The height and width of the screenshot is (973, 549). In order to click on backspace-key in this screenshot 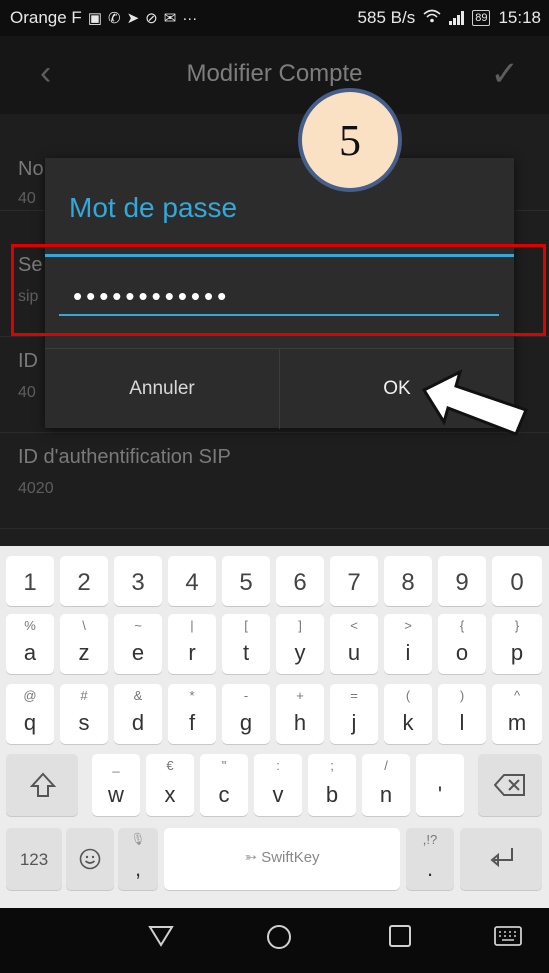, I will do `click(510, 785)`.